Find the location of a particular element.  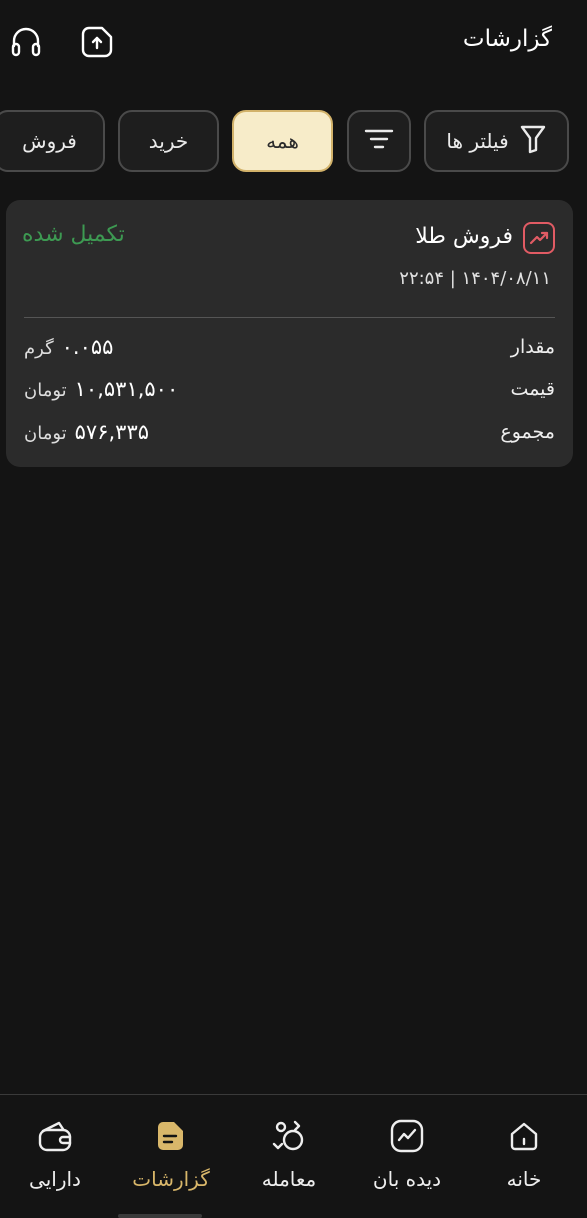

nav-item-trade: معامله is located at coordinates (289, 1156).